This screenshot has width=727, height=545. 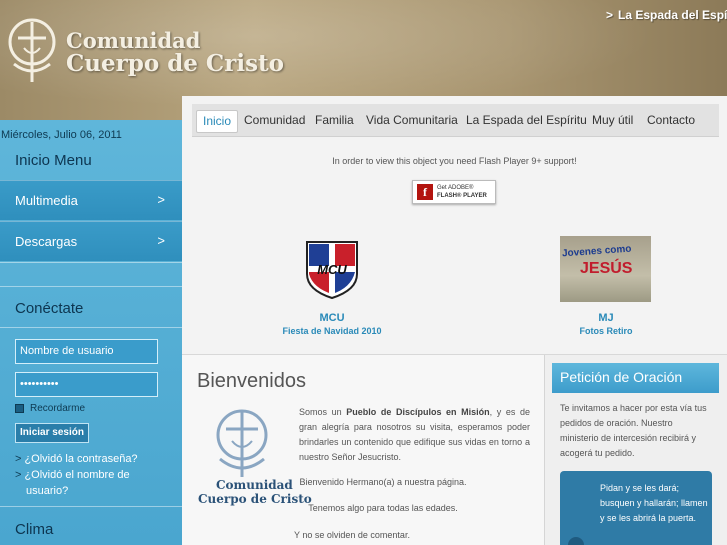 I want to click on link-label: ¿Olvidó el nombre de, so click(x=77, y=475).